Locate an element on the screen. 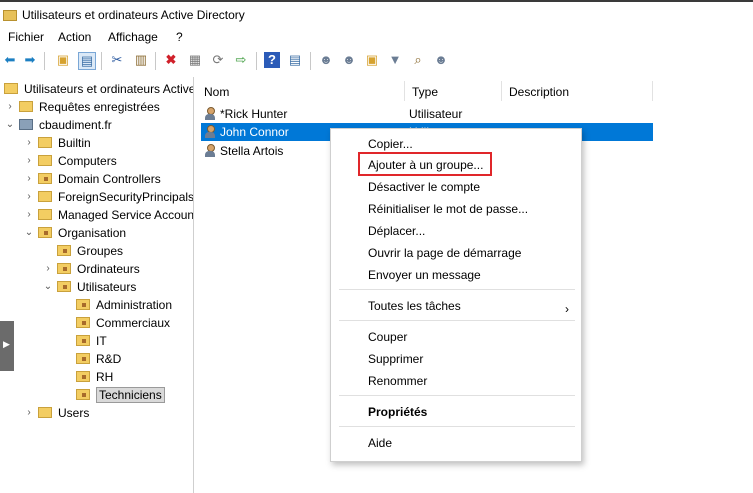 The width and height of the screenshot is (753, 493). tree-it: IT is located at coordinates (127, 341).